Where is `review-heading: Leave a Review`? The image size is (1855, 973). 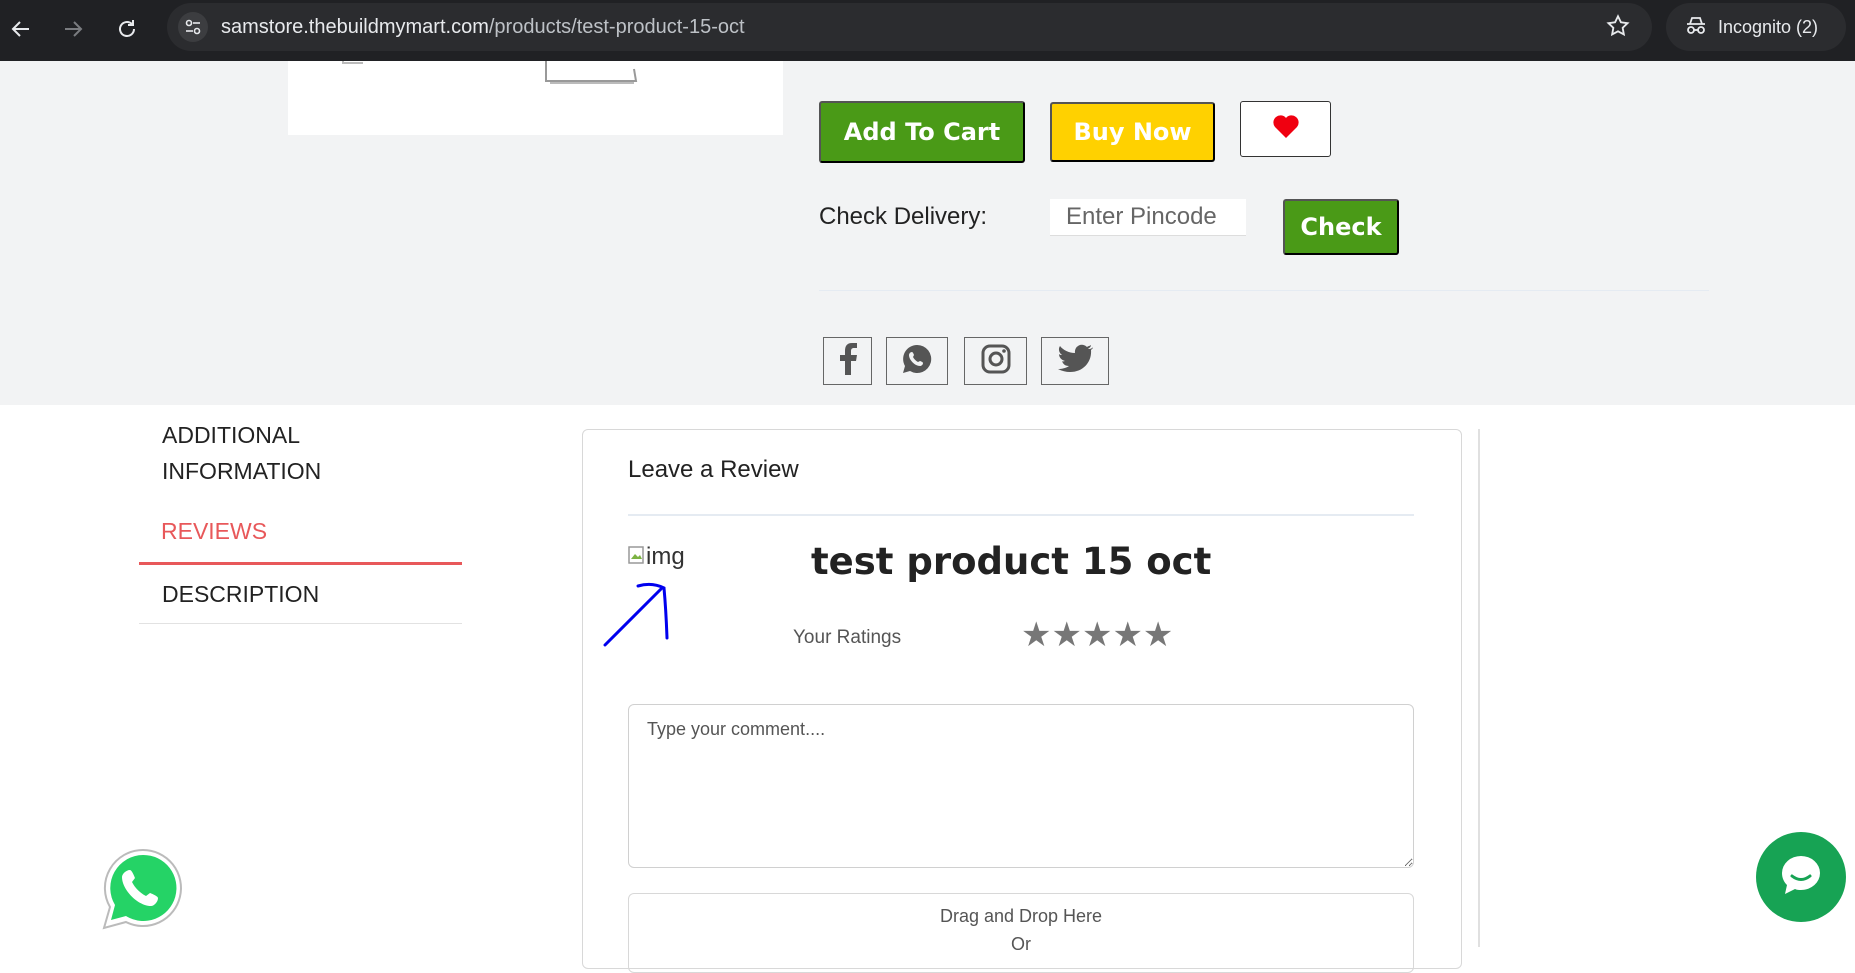 review-heading: Leave a Review is located at coordinates (713, 469).